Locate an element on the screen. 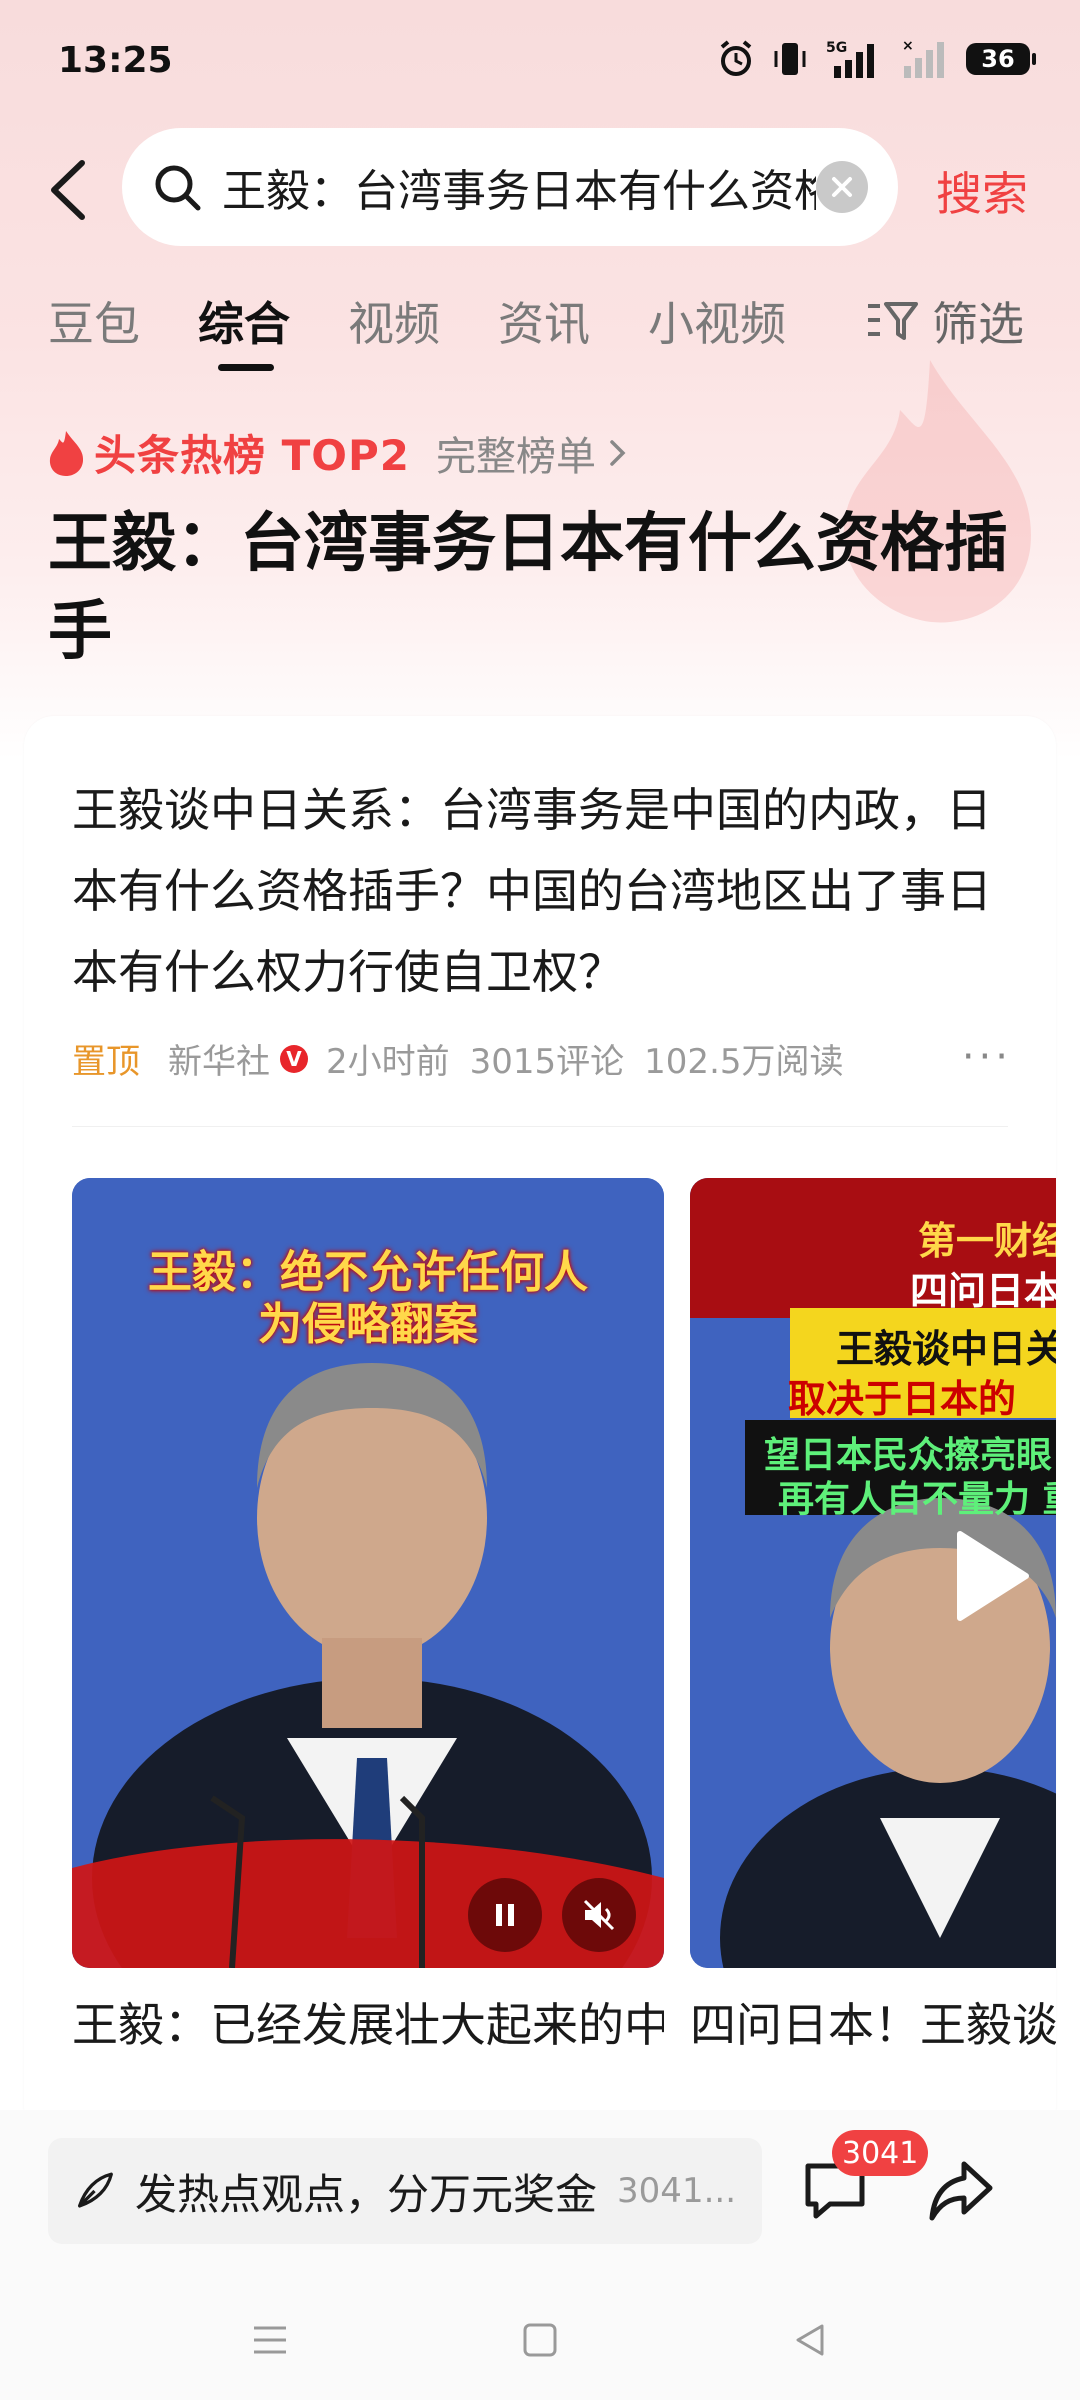 This screenshot has width=1080, height=2400. back-button is located at coordinates (74, 190).